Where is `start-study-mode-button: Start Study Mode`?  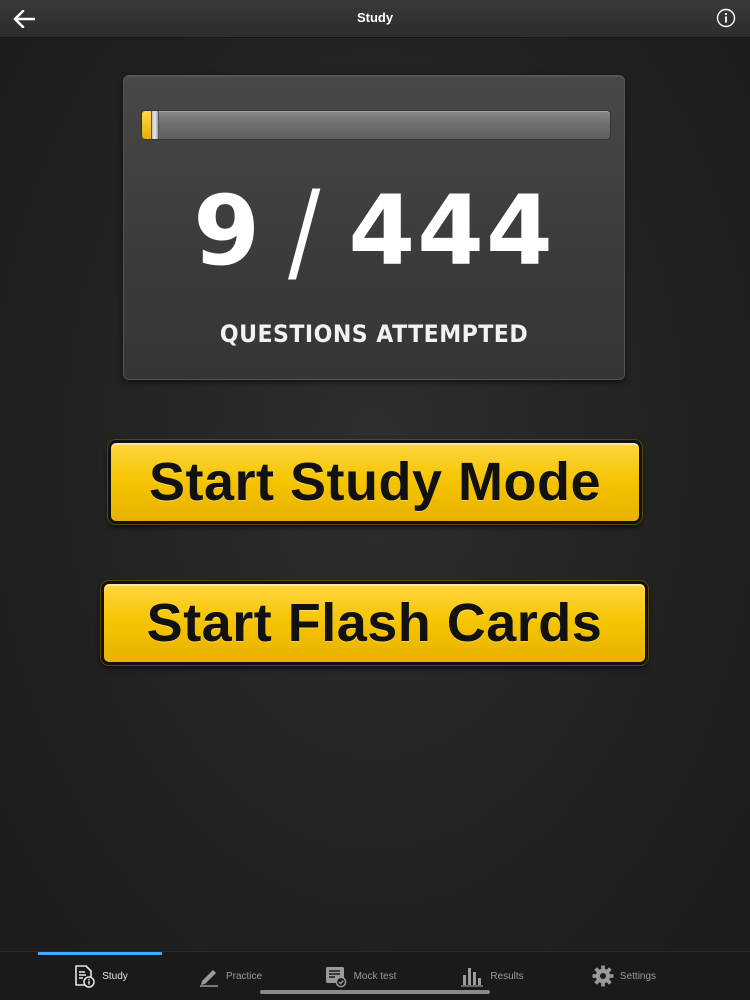 start-study-mode-button: Start Study Mode is located at coordinates (375, 482).